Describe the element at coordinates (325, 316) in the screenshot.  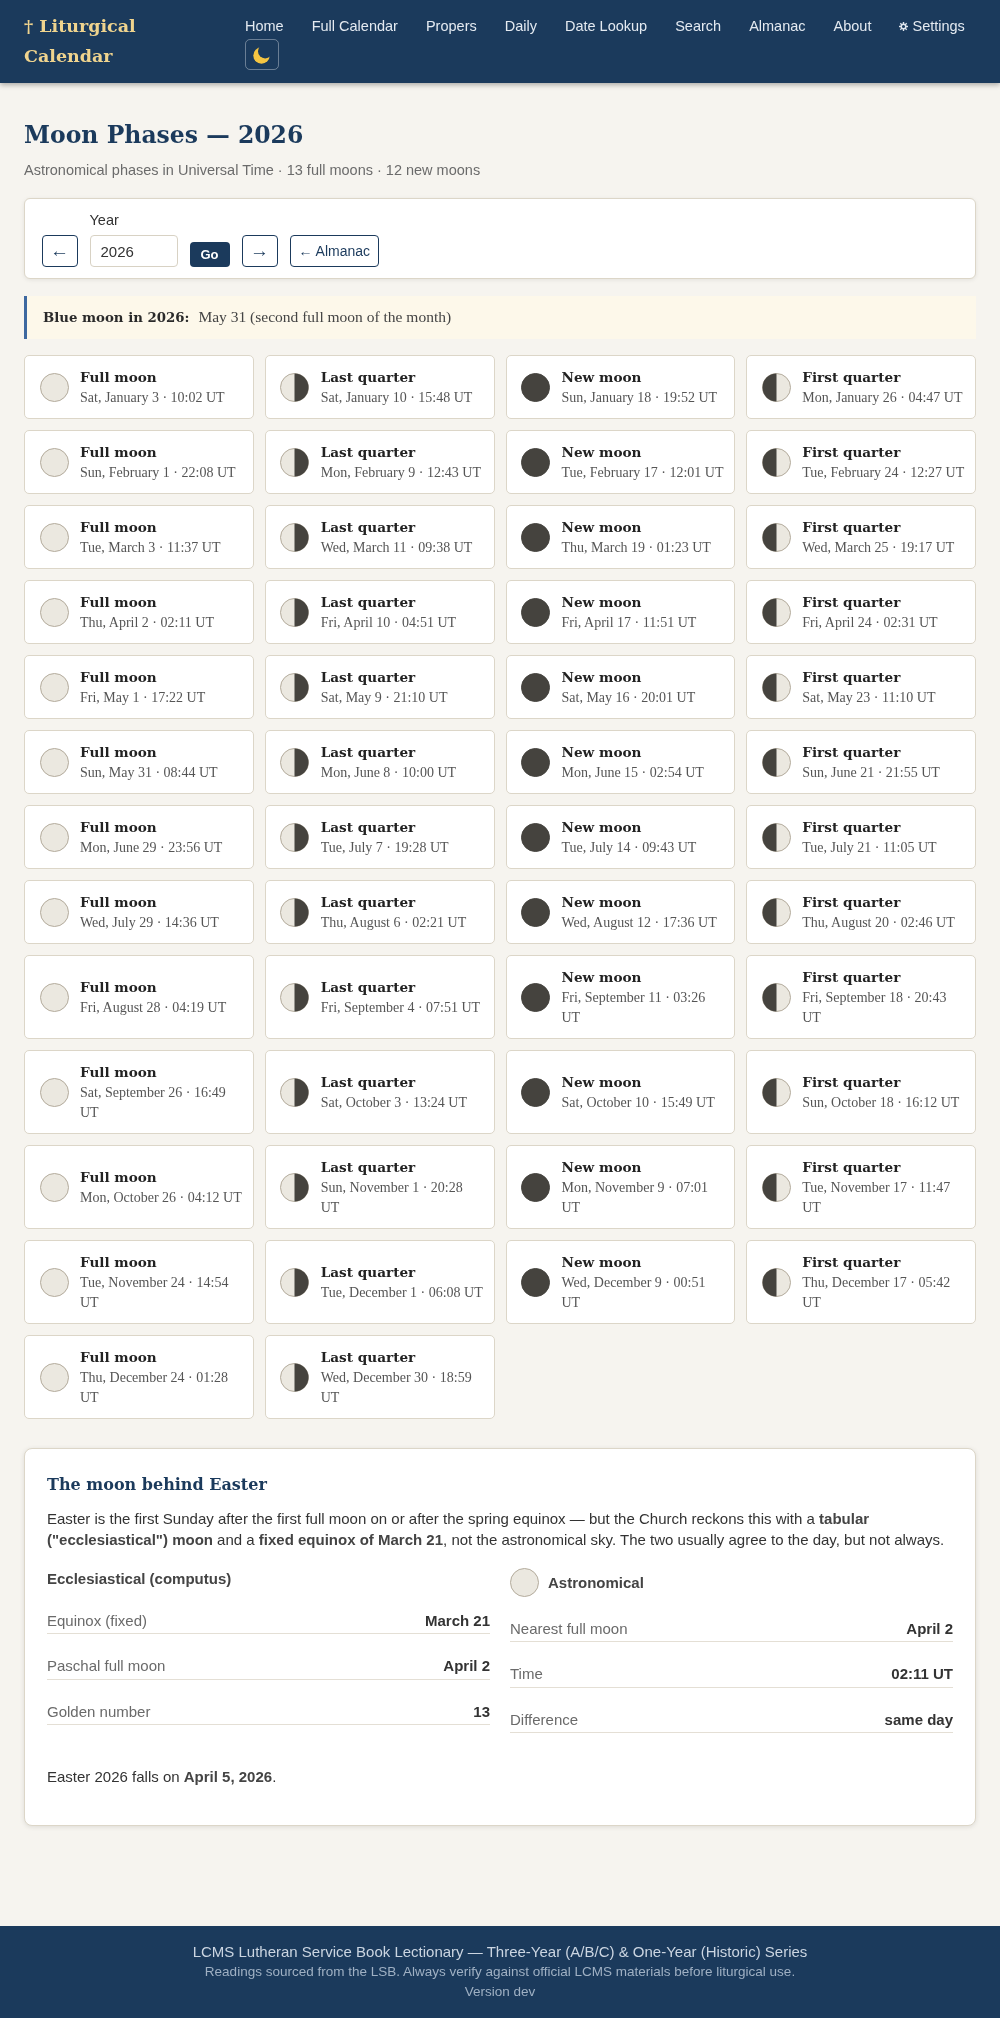
I see `callout-text: May 31 (second full moon of the month)` at that location.